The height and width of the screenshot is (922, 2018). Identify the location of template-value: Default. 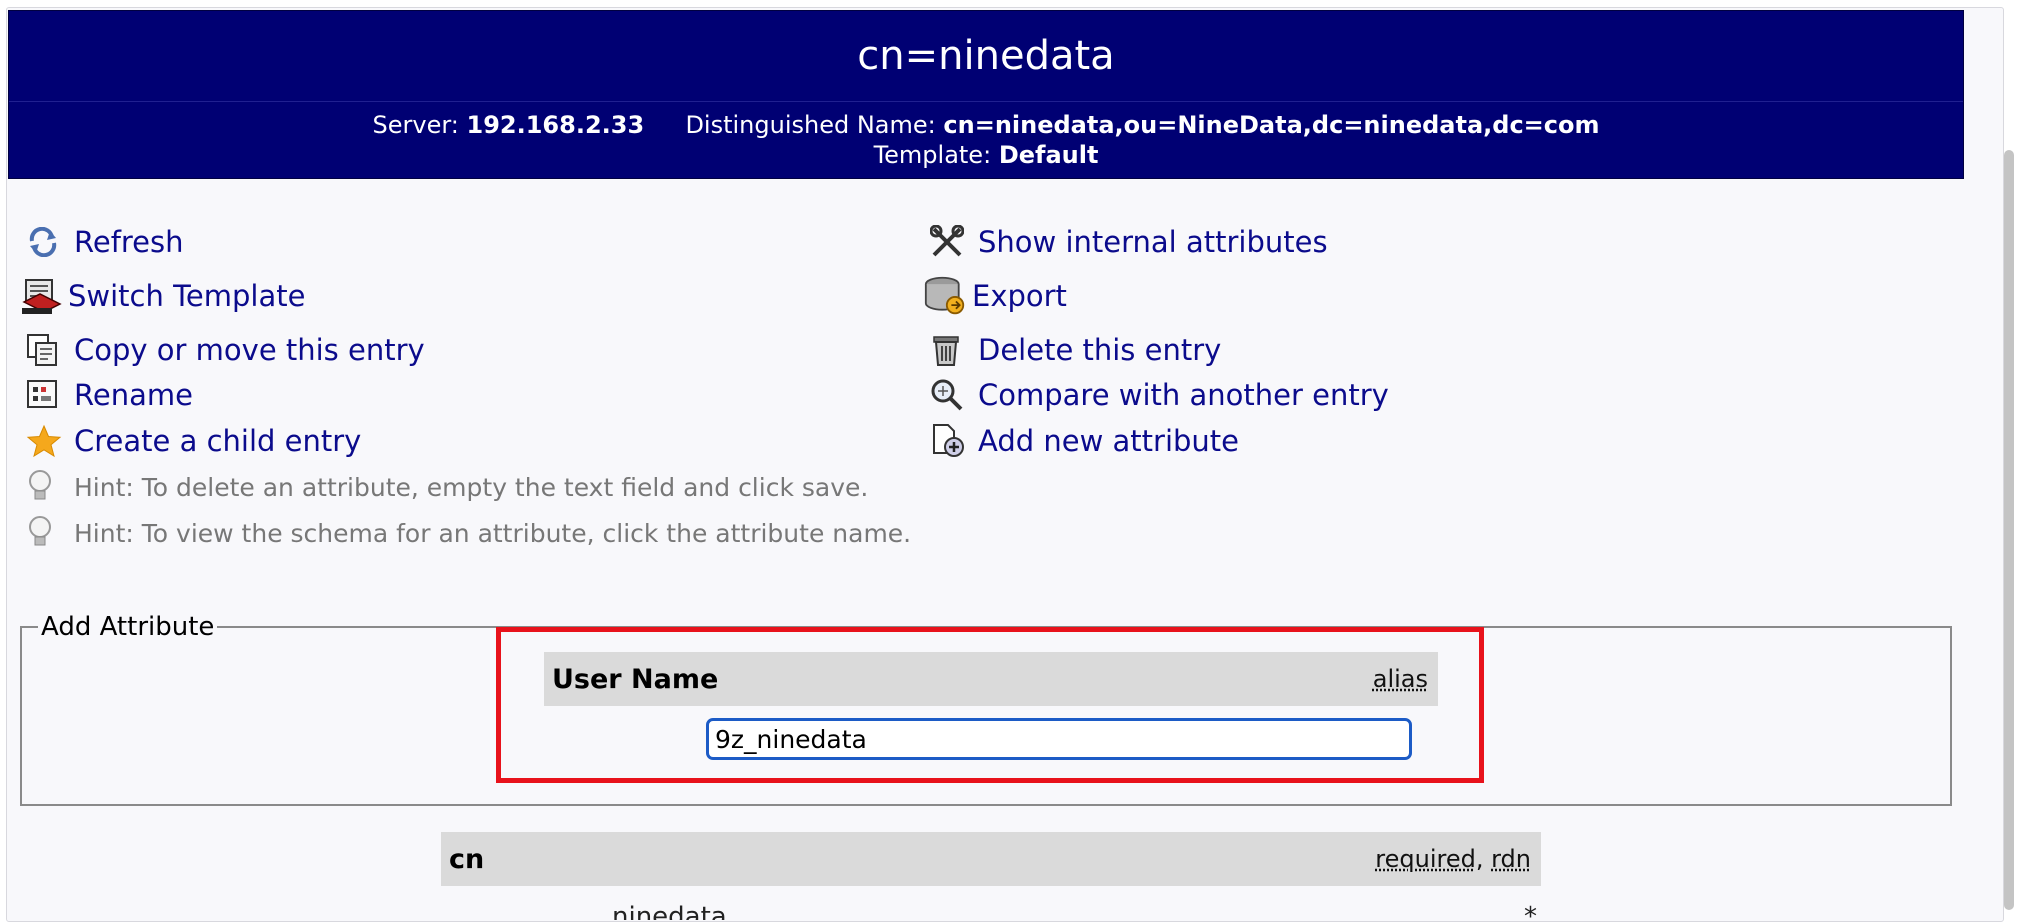
(1048, 155).